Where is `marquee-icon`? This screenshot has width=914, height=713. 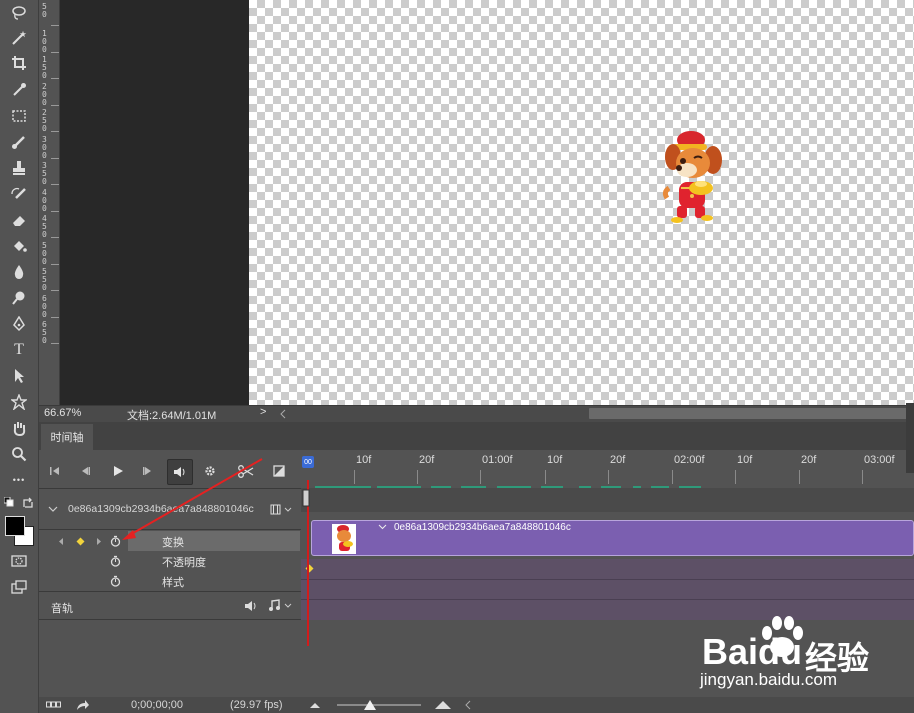 marquee-icon is located at coordinates (19, 116).